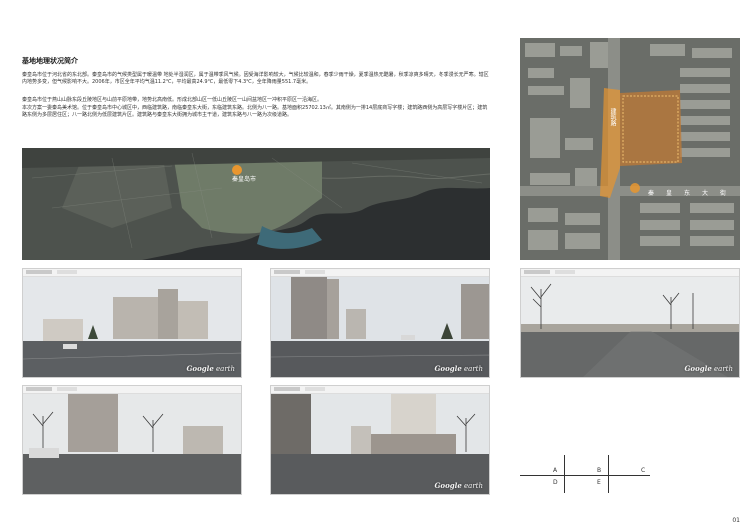  Describe the element at coordinates (612, 117) in the screenshot. I see `road-label-jianzhu: 建筑路` at that location.